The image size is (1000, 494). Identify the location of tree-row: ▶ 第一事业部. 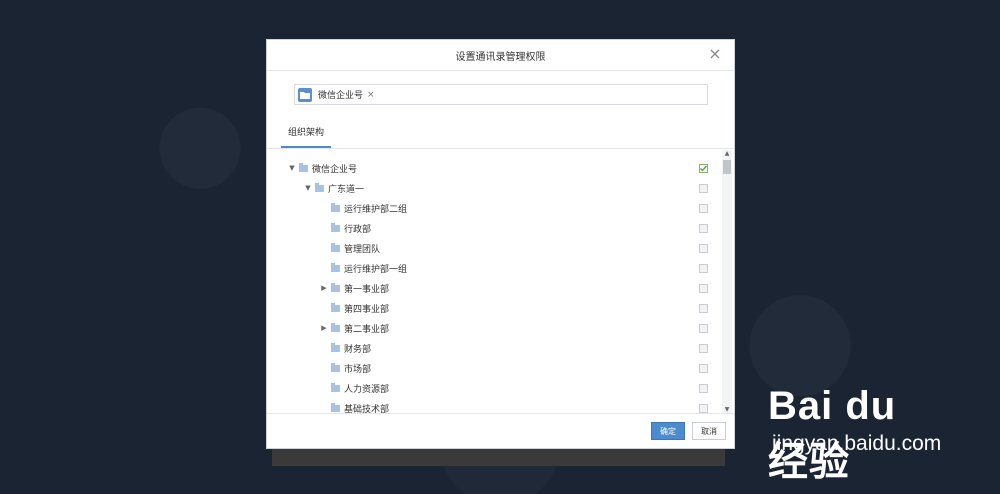
(500, 288).